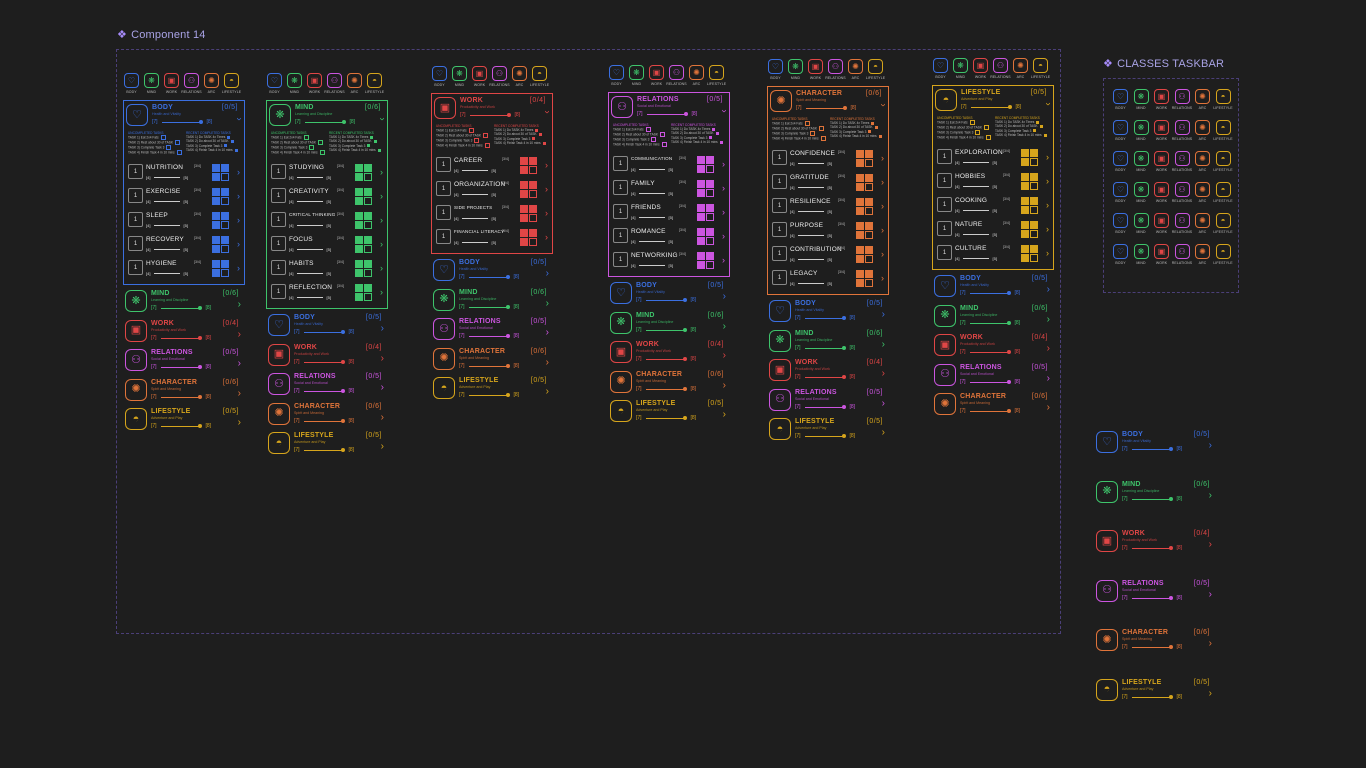 The height and width of the screenshot is (768, 1366). Describe the element at coordinates (993, 206) in the screenshot. I see `subitem-cooking: 1 COOKING [3/4] [4] [5] ›` at that location.